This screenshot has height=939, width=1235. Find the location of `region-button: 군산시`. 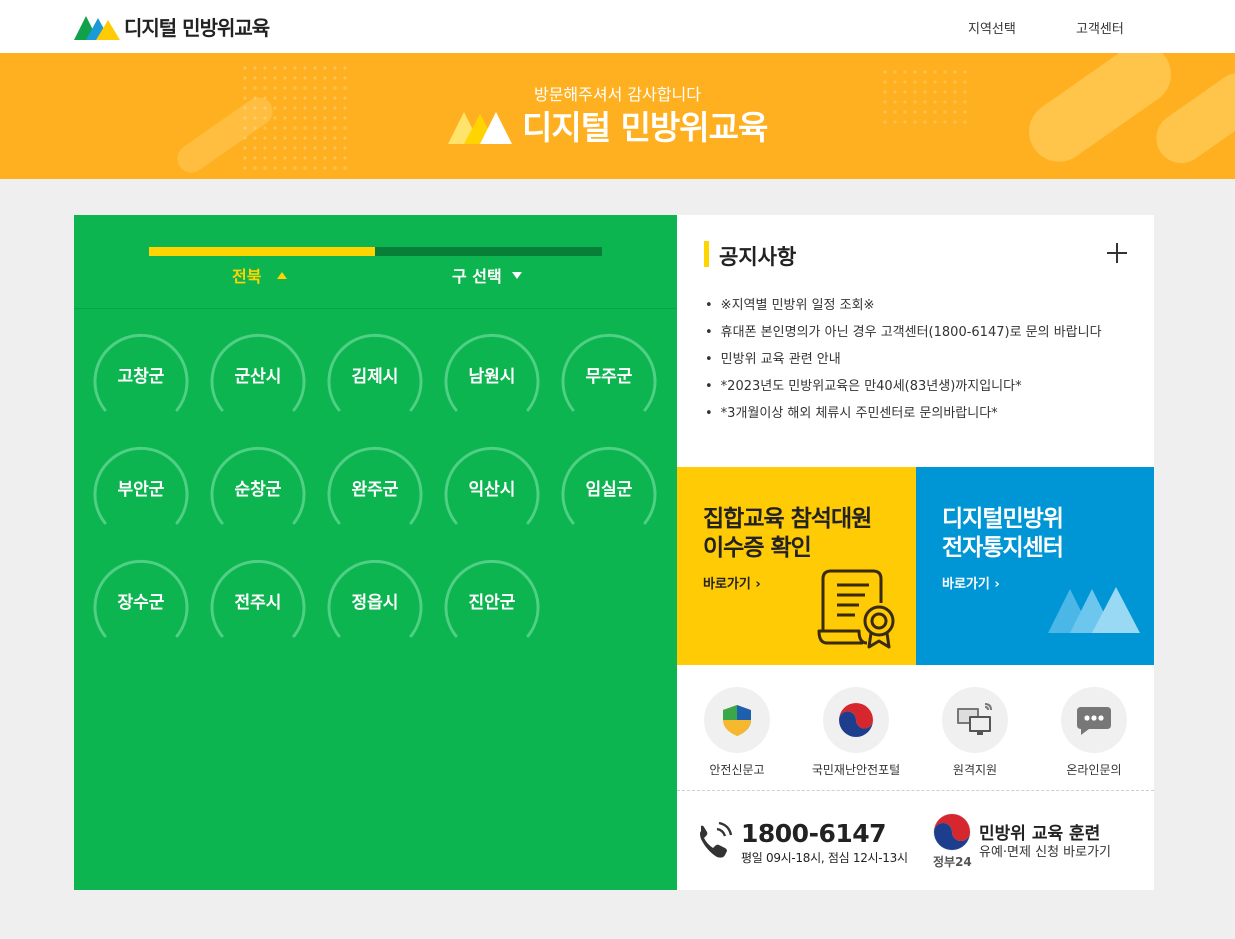

region-button: 군산시 is located at coordinates (258, 376).